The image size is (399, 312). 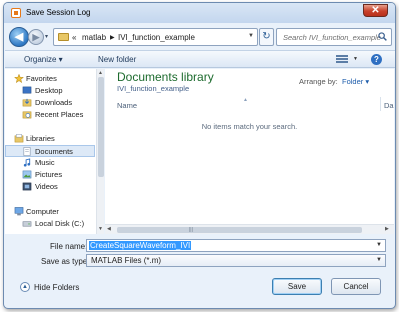 I want to click on column-header-name: Name, so click(x=127, y=105).